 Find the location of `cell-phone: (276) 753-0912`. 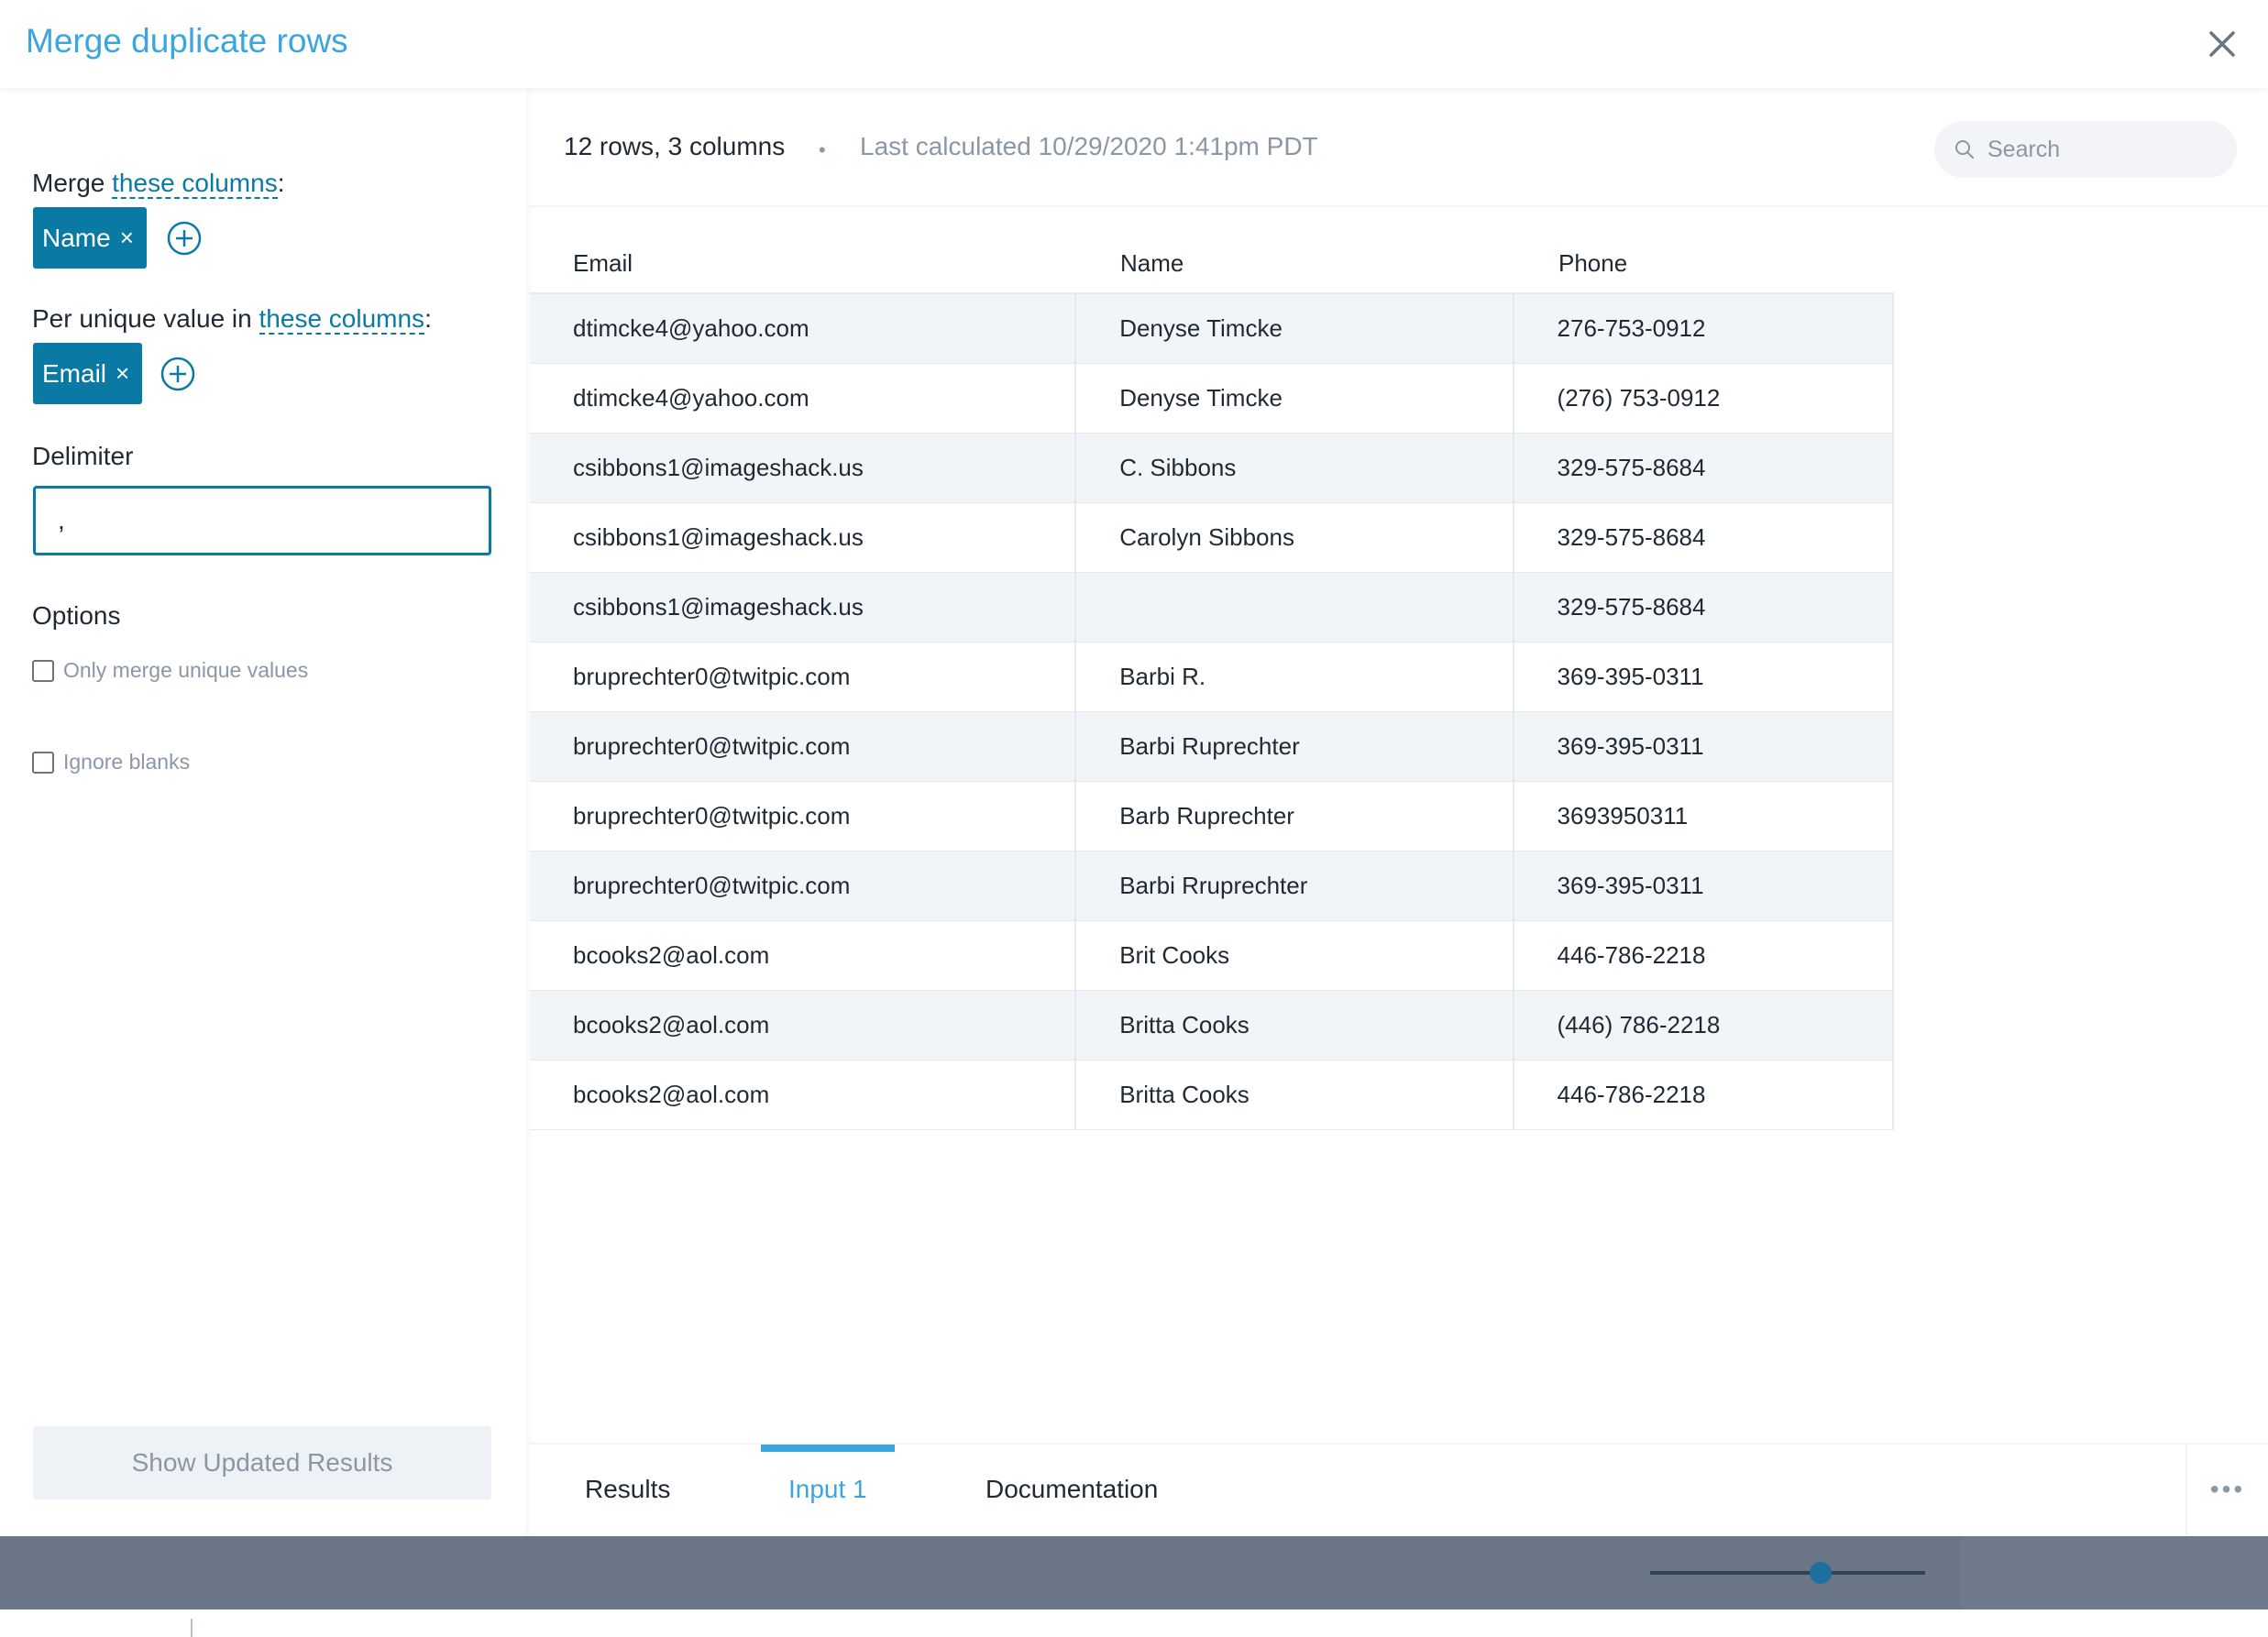

cell-phone: (276) 753-0912 is located at coordinates (1703, 399).